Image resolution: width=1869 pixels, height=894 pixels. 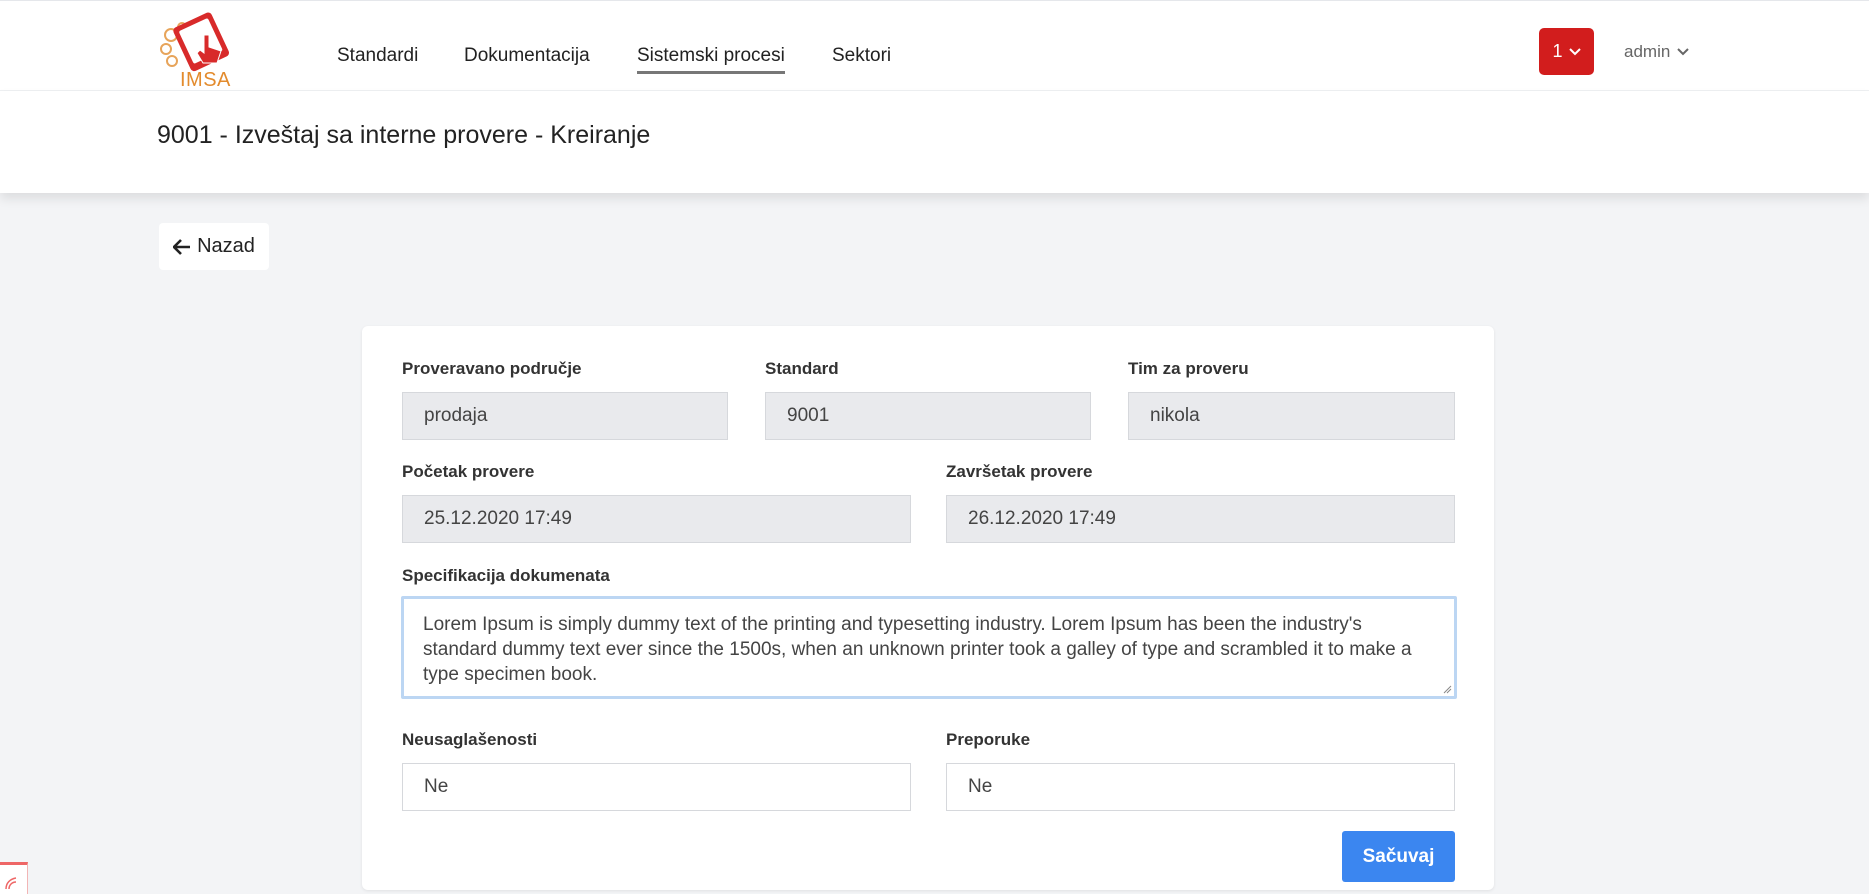 I want to click on nav-item-dokumentacija: Dokumentacija, so click(x=527, y=56).